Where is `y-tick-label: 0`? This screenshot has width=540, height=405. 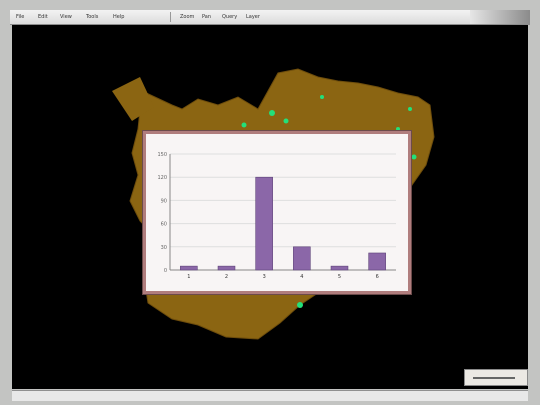 y-tick-label: 0 is located at coordinates (165, 271).